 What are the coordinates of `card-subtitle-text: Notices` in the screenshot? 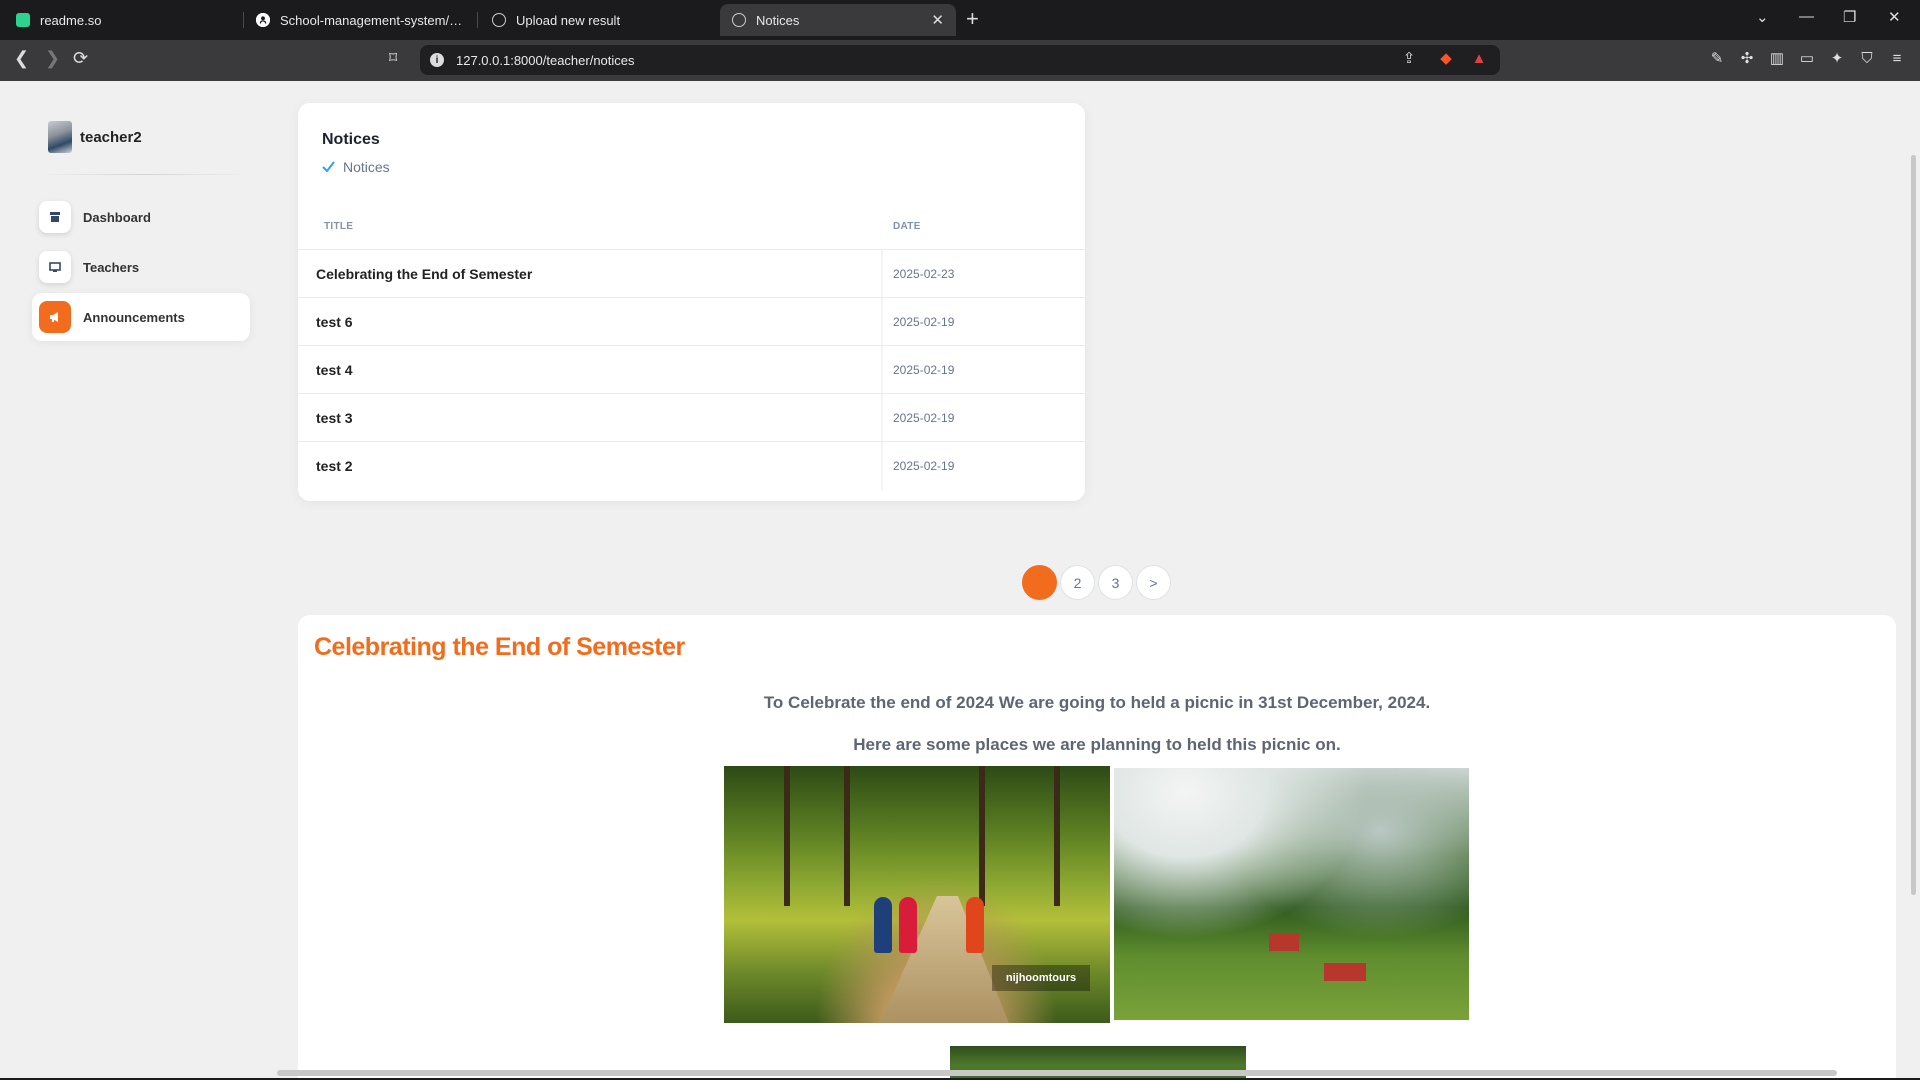 It's located at (366, 167).